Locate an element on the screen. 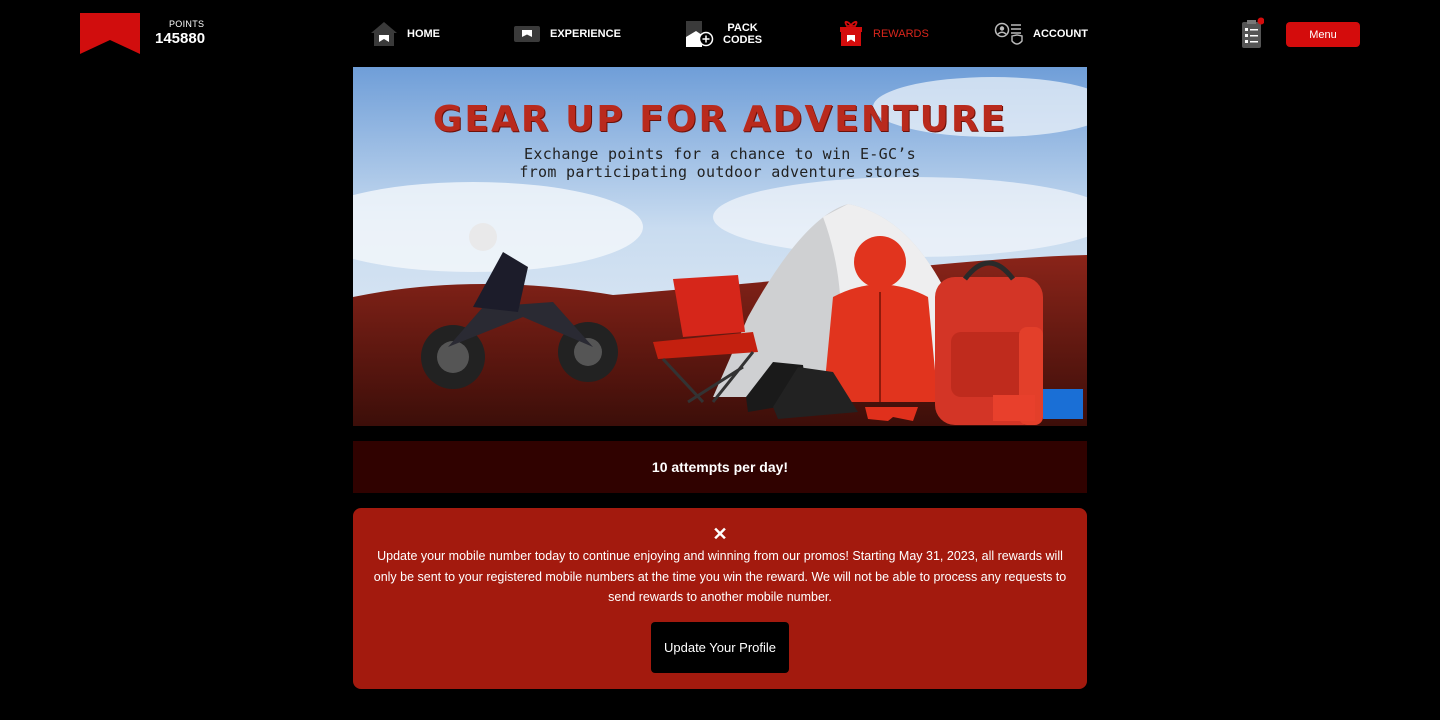 This screenshot has width=1440, height=720. points-display: POINTS 145880 is located at coordinates (180, 33).